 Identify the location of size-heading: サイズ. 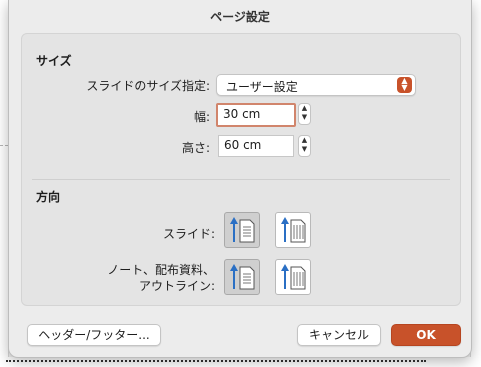
(54, 61).